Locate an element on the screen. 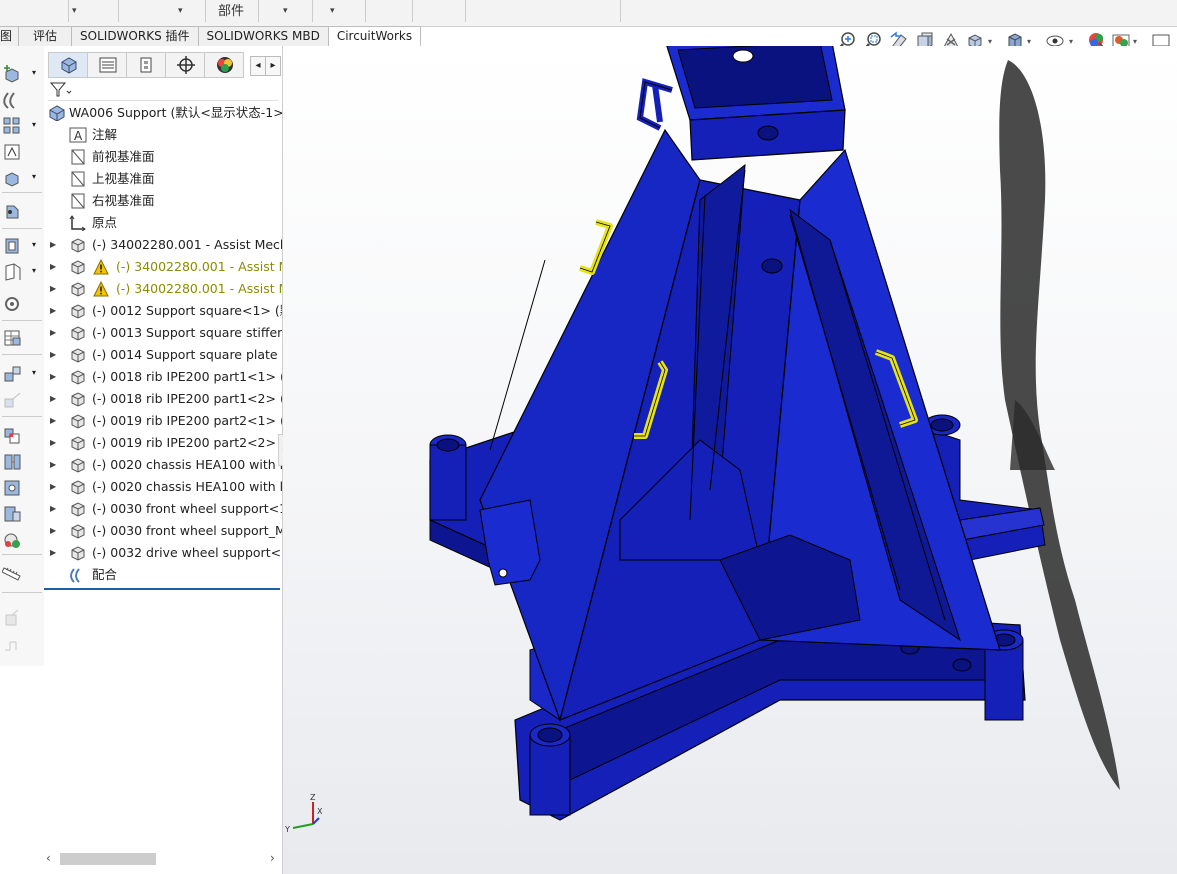  tree-component: ▶ (-) 0018 rib IPE200 part1<1> (默 is located at coordinates (163, 377).